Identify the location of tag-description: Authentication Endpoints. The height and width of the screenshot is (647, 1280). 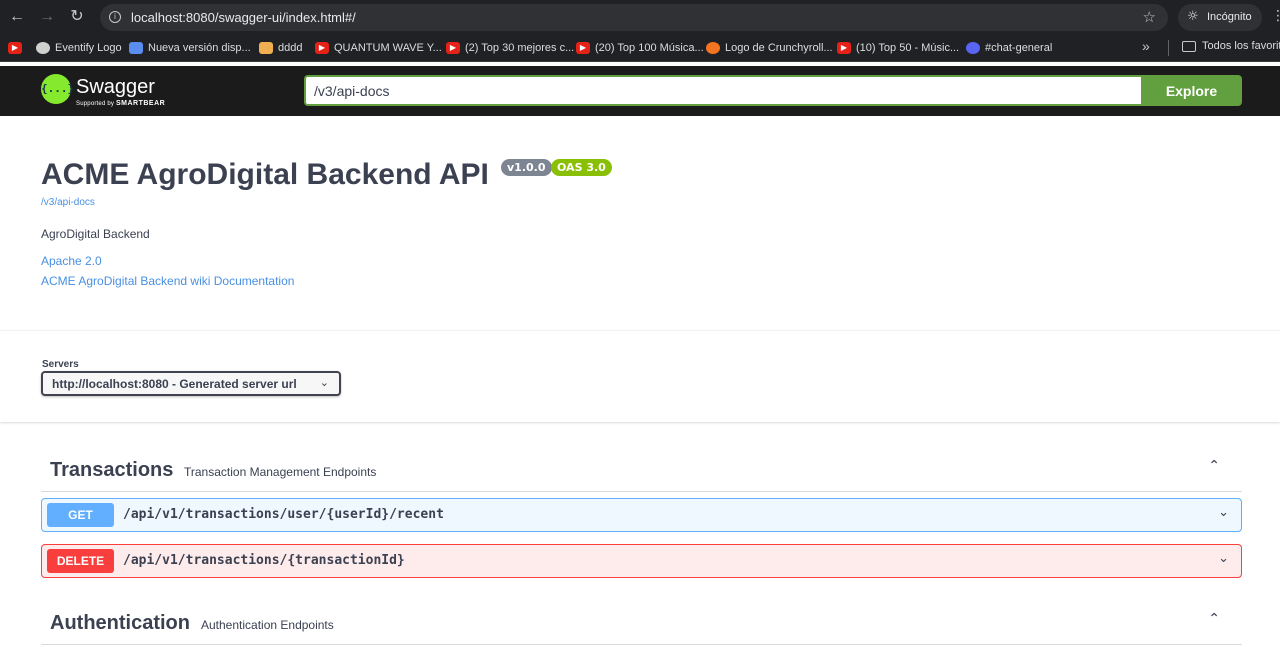
(267, 625).